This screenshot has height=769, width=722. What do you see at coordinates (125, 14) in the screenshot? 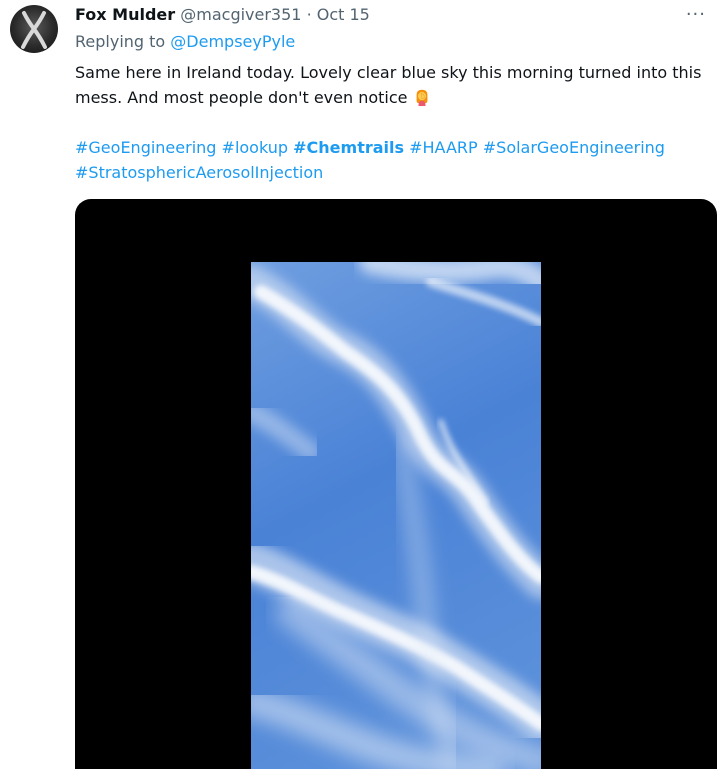
I see `author-name: Fox Mulder` at bounding box center [125, 14].